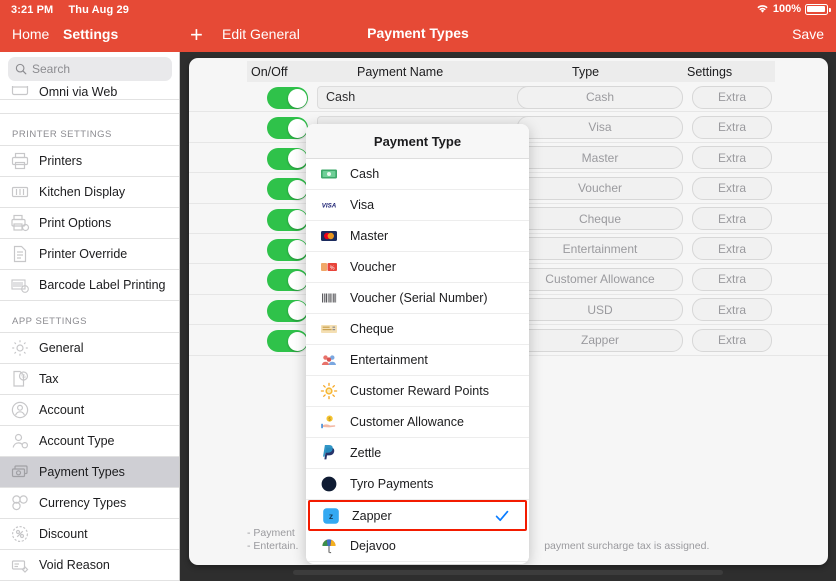  Describe the element at coordinates (600, 127) in the screenshot. I see `payment-type-button: Visa` at that location.